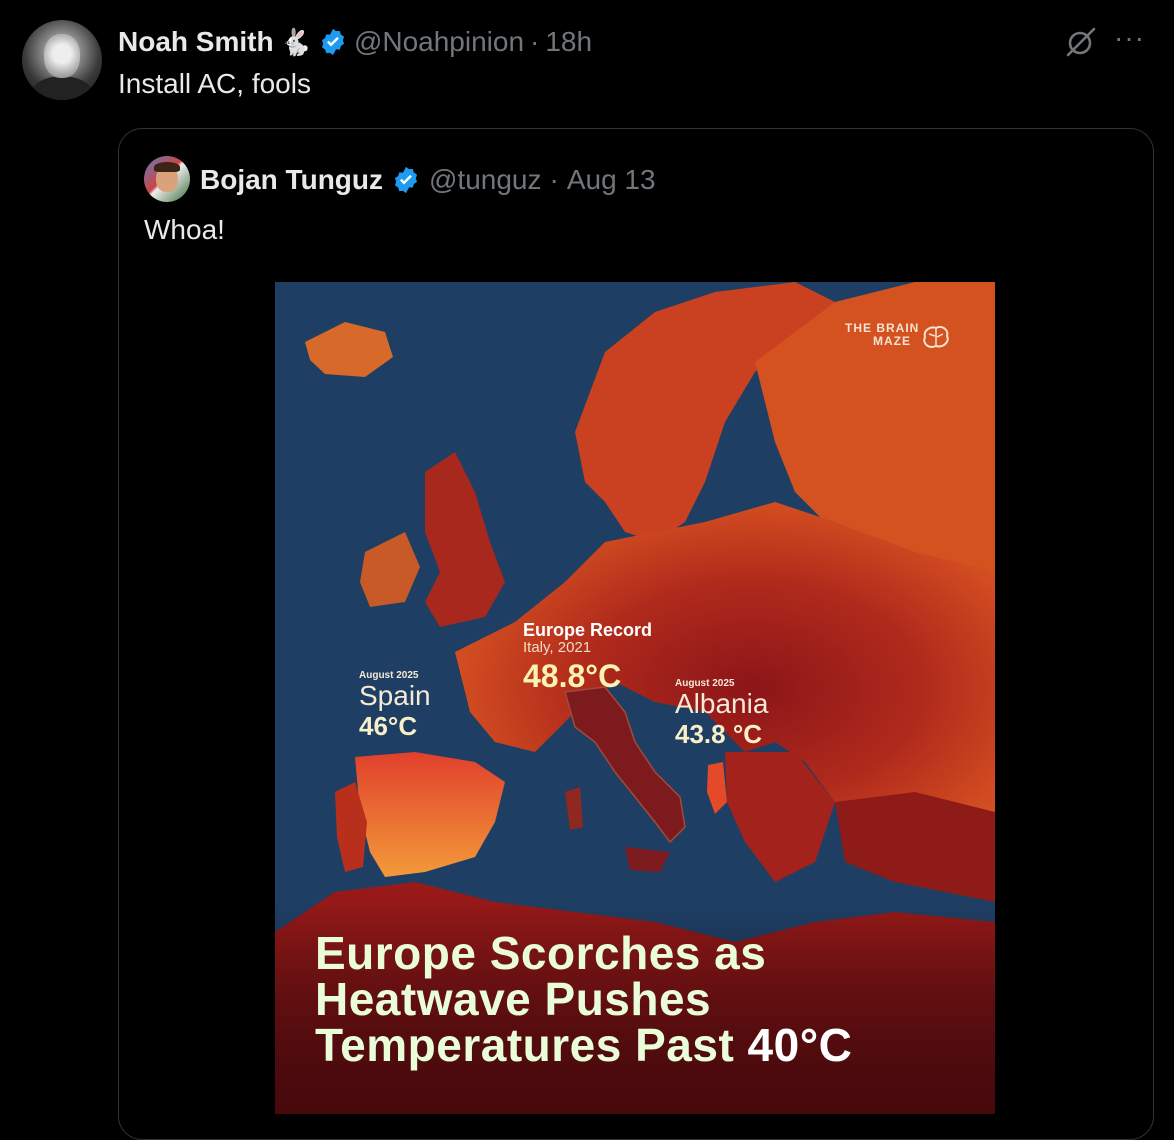 The image size is (1174, 1140). Describe the element at coordinates (214, 83) in the screenshot. I see `tweet-text: Install AC, fools` at that location.